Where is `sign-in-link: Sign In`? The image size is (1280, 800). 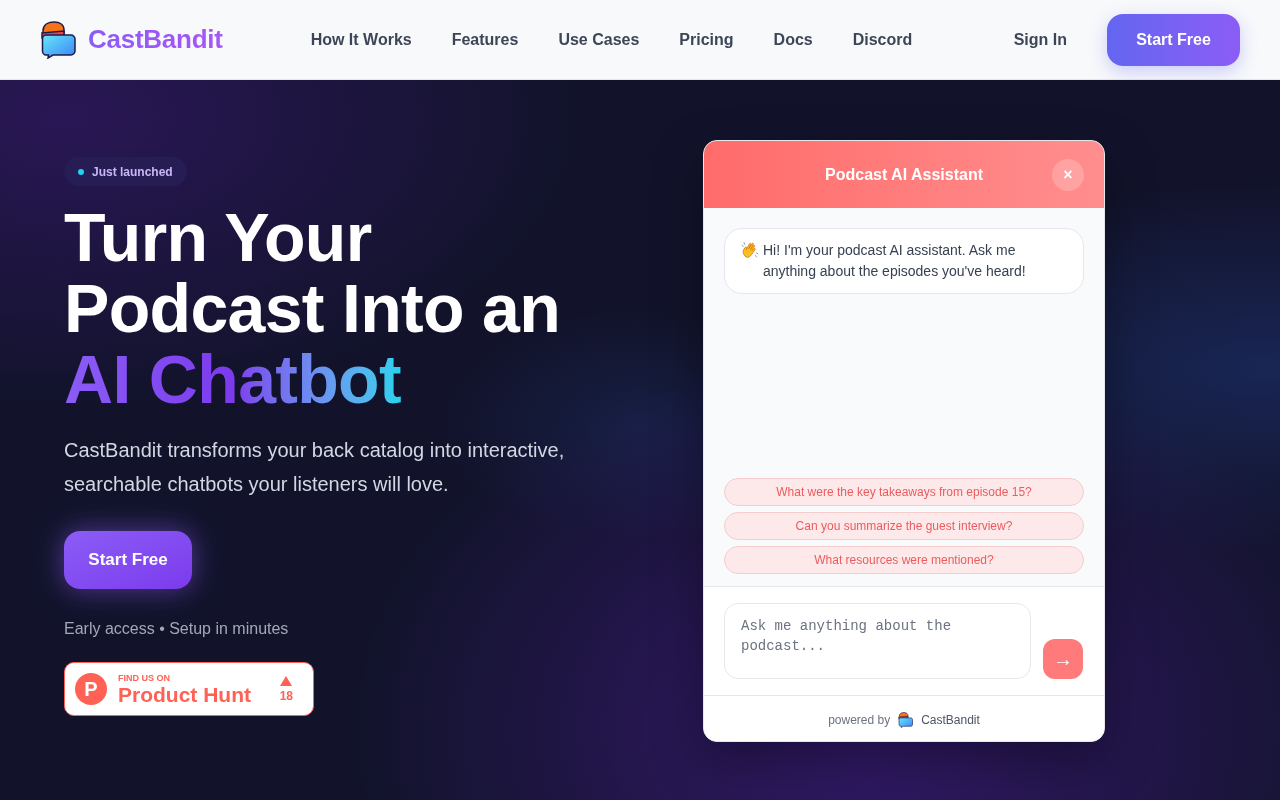 sign-in-link: Sign In is located at coordinates (1040, 39).